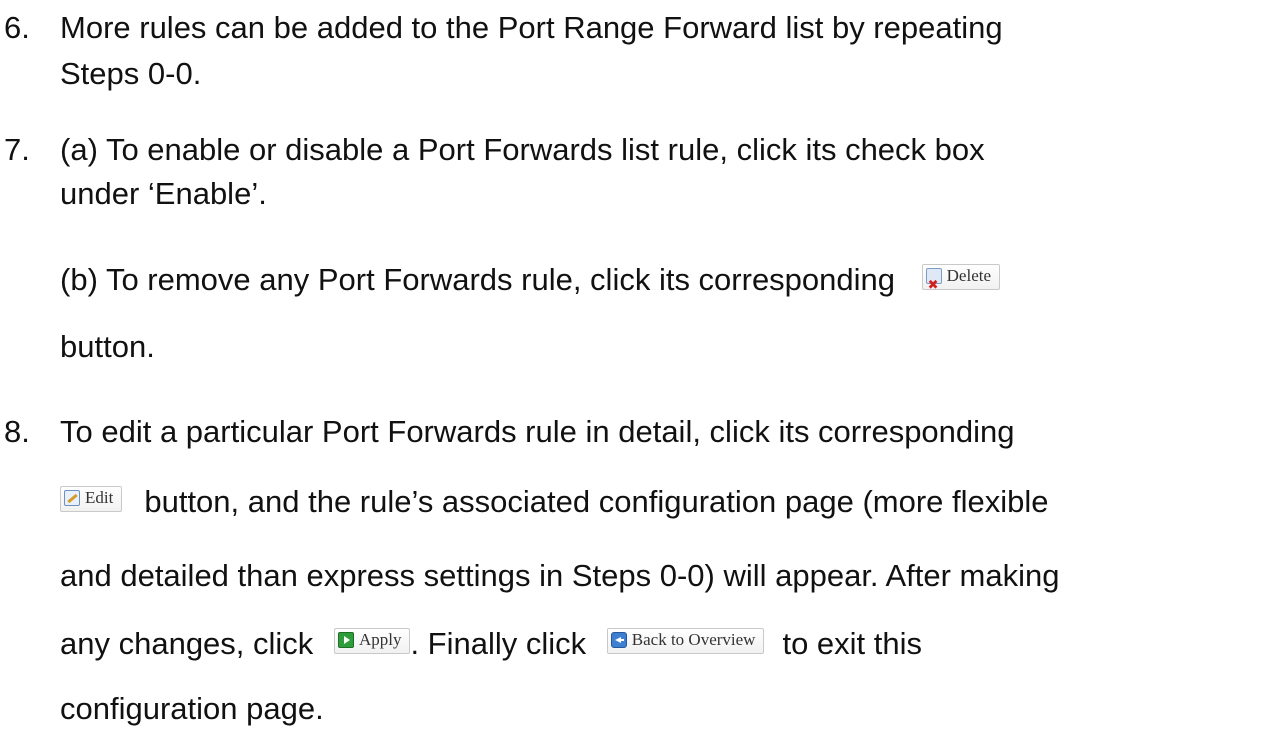 The width and height of the screenshot is (1274, 738). I want to click on delete-x-icon, so click(933, 286).